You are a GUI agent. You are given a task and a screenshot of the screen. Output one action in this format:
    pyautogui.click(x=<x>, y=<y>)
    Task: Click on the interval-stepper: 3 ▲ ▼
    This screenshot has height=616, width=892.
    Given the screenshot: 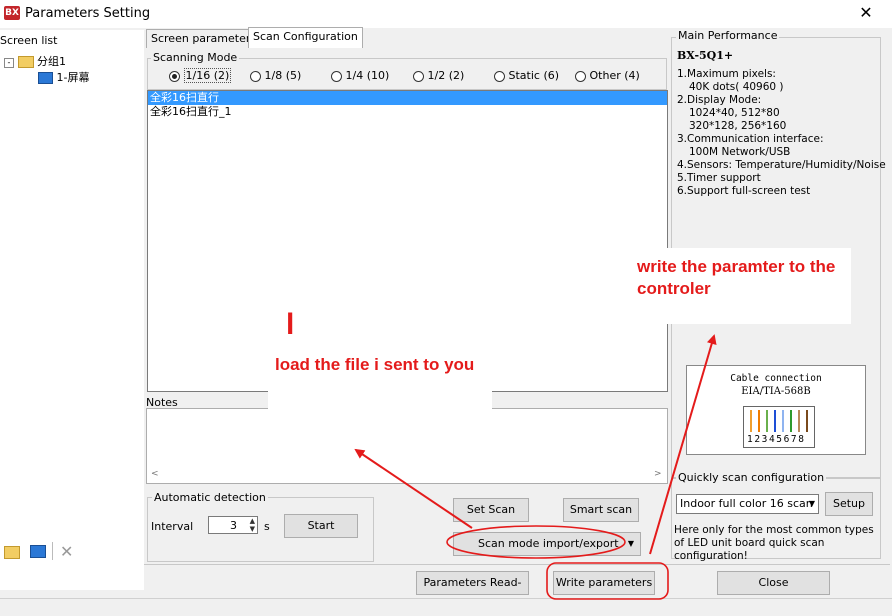 What is the action you would take?
    pyautogui.click(x=233, y=525)
    